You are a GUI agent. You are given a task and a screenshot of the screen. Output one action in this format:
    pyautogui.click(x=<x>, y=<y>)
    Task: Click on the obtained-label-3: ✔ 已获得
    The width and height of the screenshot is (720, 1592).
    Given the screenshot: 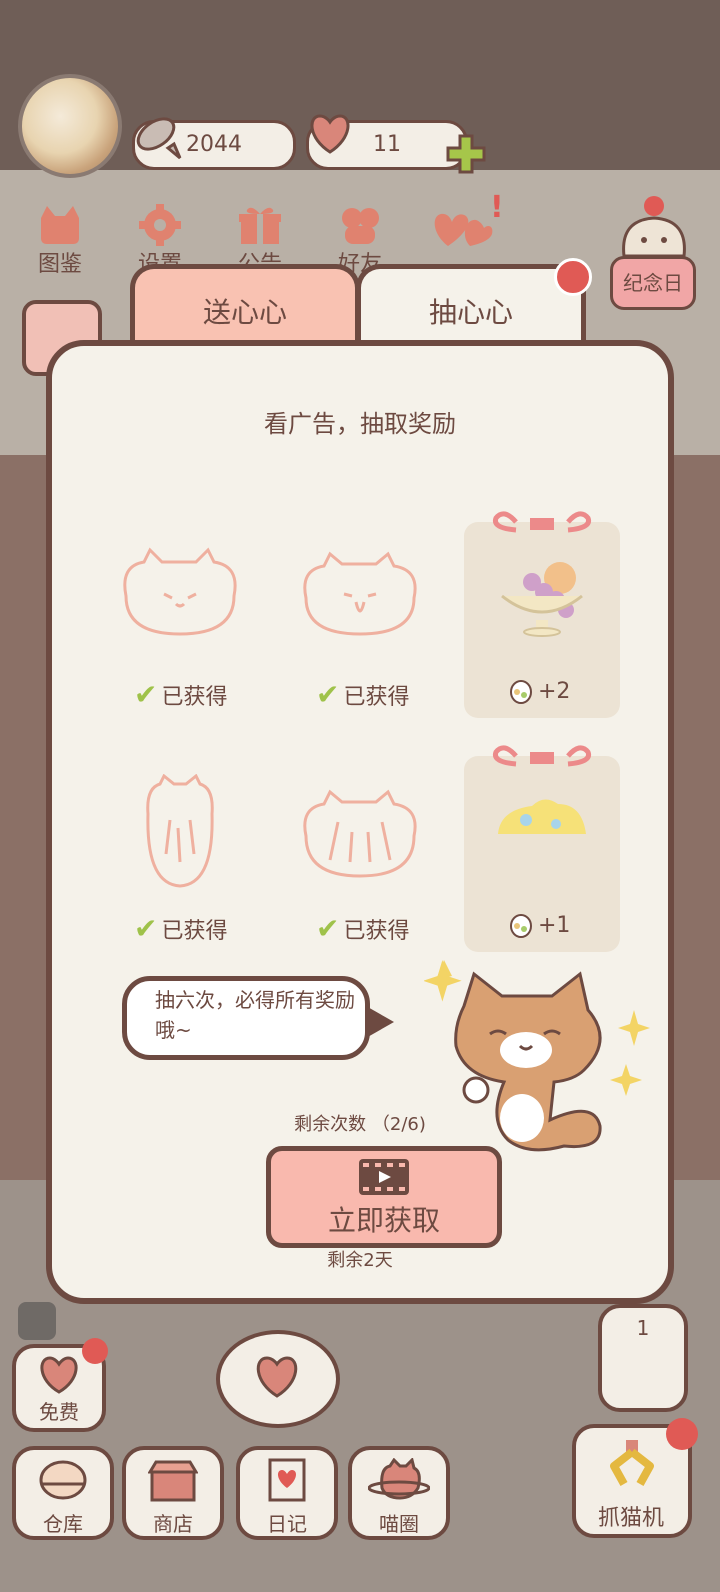 What is the action you would take?
    pyautogui.click(x=181, y=928)
    